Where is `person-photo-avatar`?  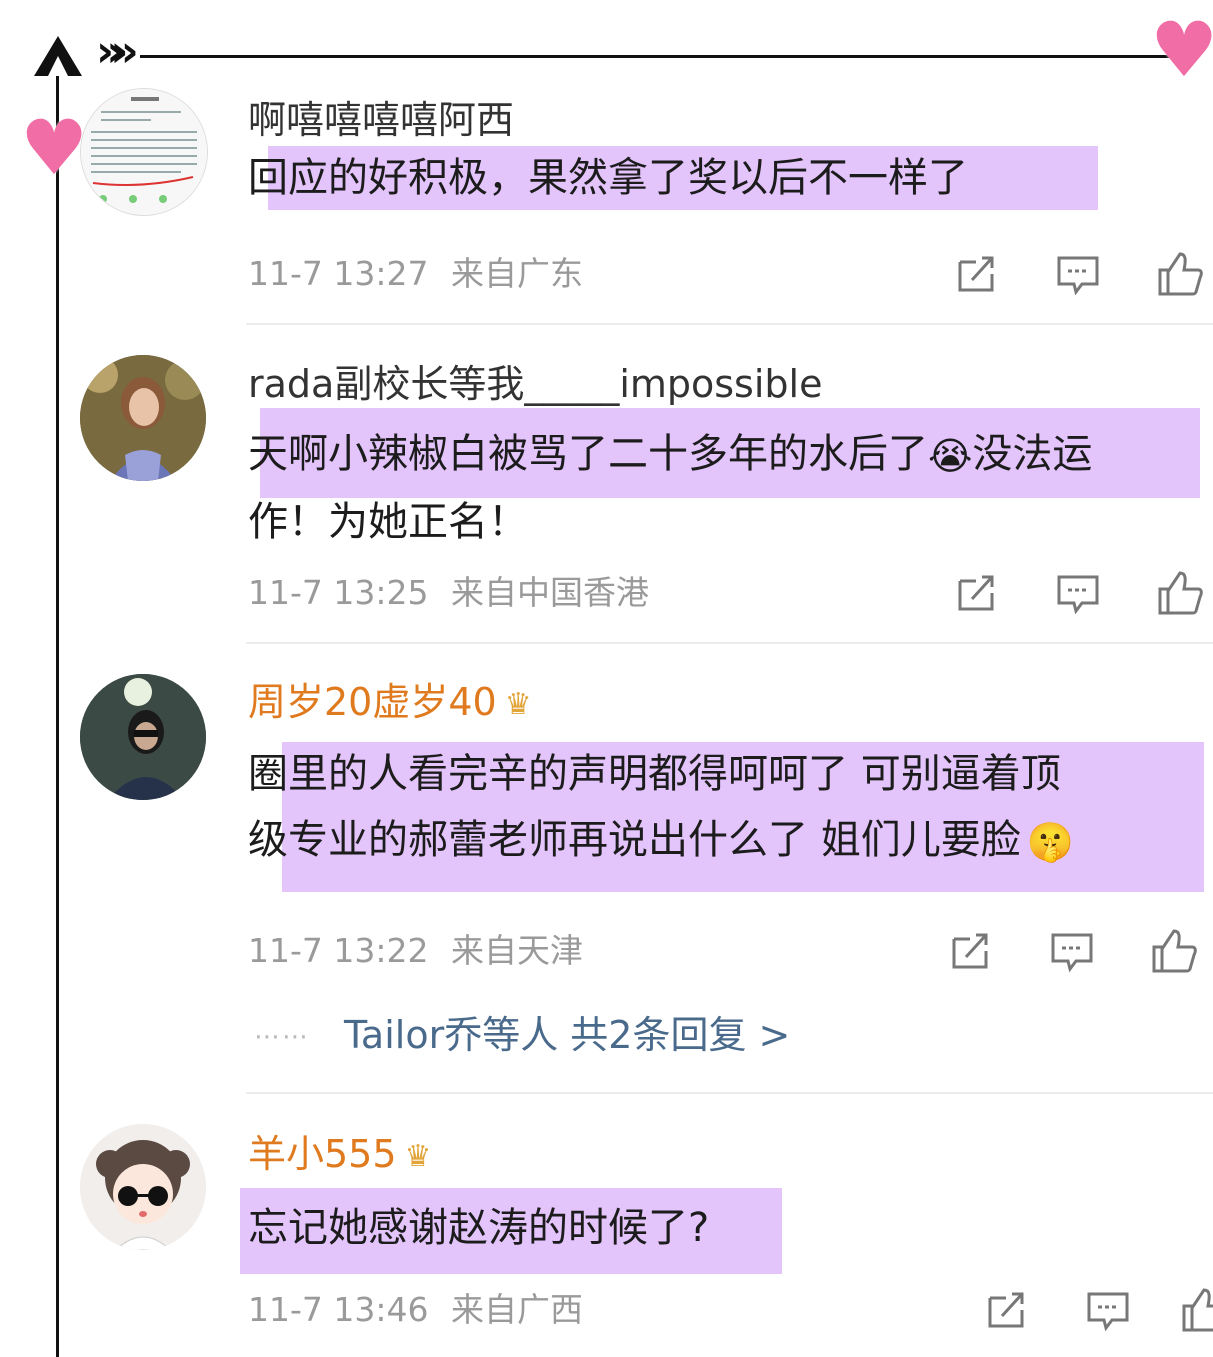
person-photo-avatar is located at coordinates (143, 737).